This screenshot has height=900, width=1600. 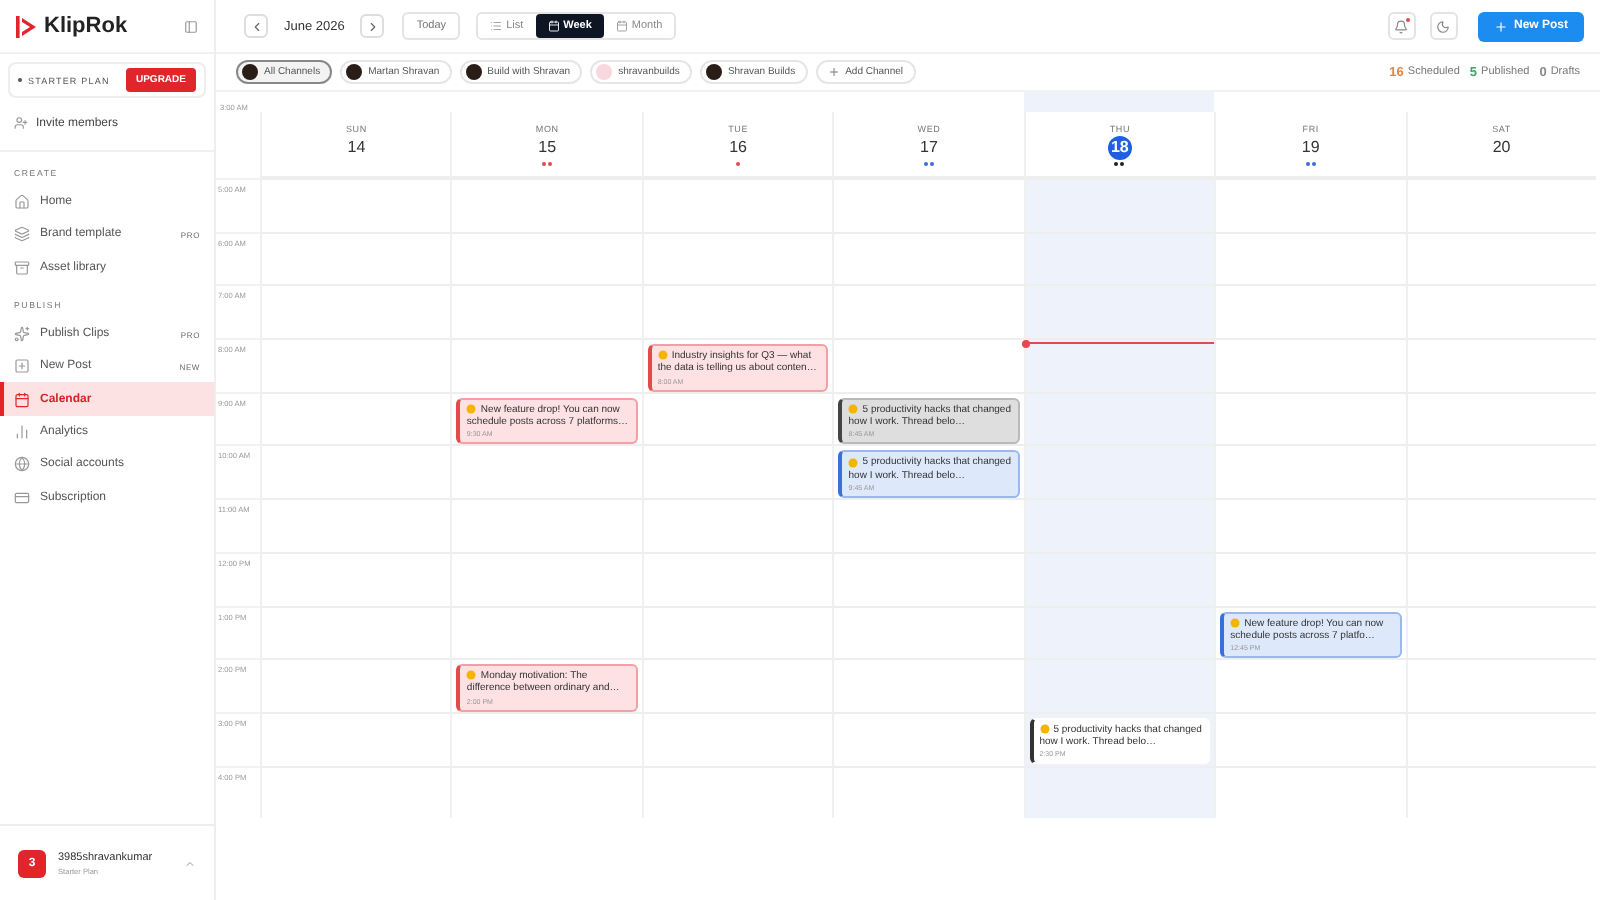 I want to click on day-number: 14, so click(x=356, y=147).